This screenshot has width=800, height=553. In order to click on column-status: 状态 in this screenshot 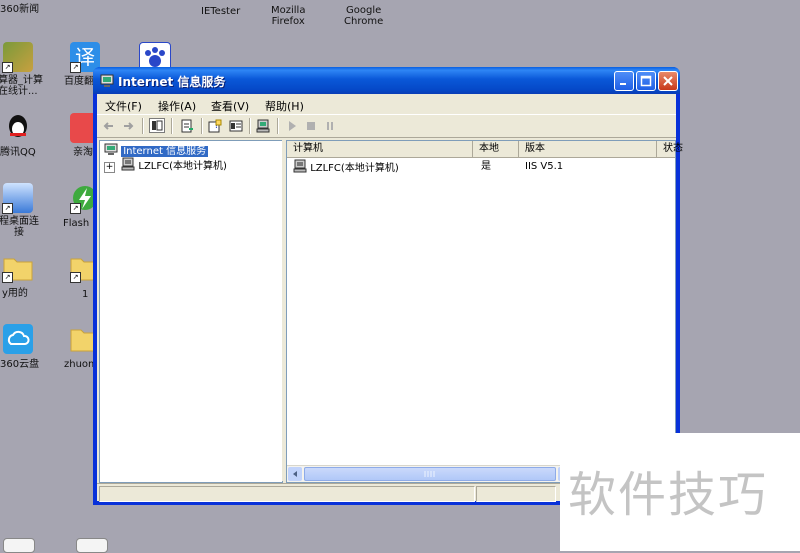, I will do `click(677, 149)`.